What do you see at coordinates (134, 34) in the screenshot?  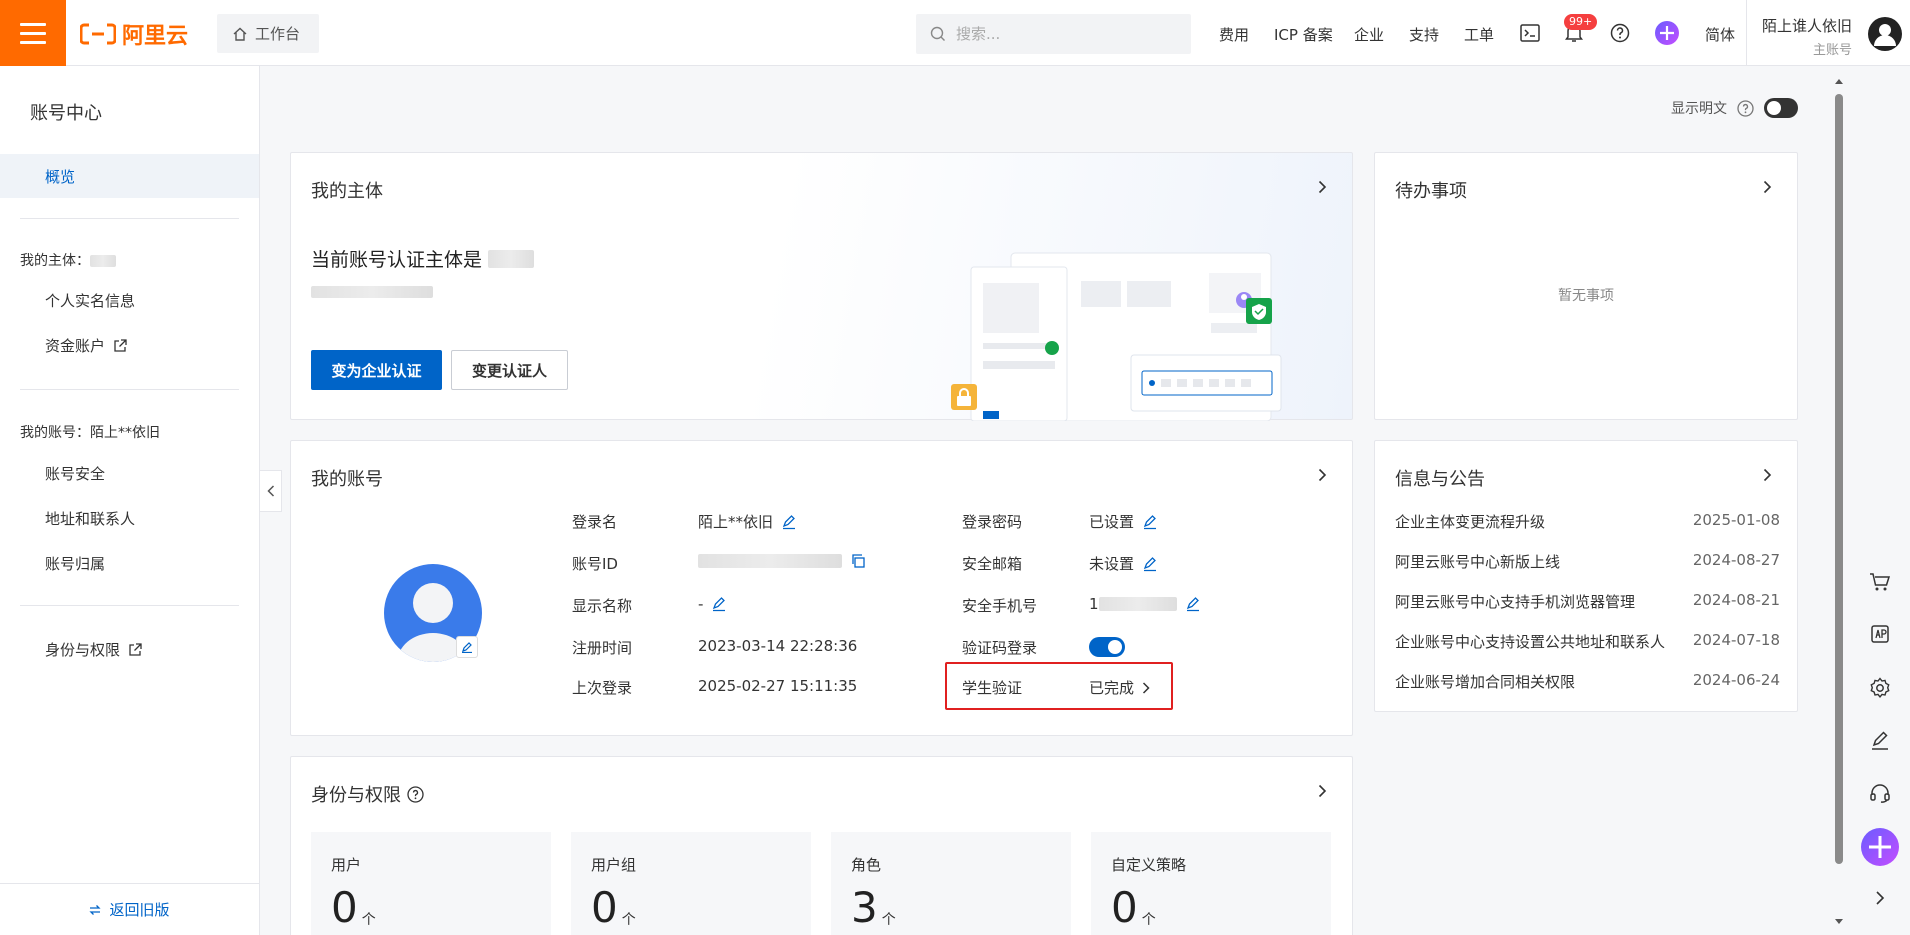 I see `aliyun-logo: 阿里云` at bounding box center [134, 34].